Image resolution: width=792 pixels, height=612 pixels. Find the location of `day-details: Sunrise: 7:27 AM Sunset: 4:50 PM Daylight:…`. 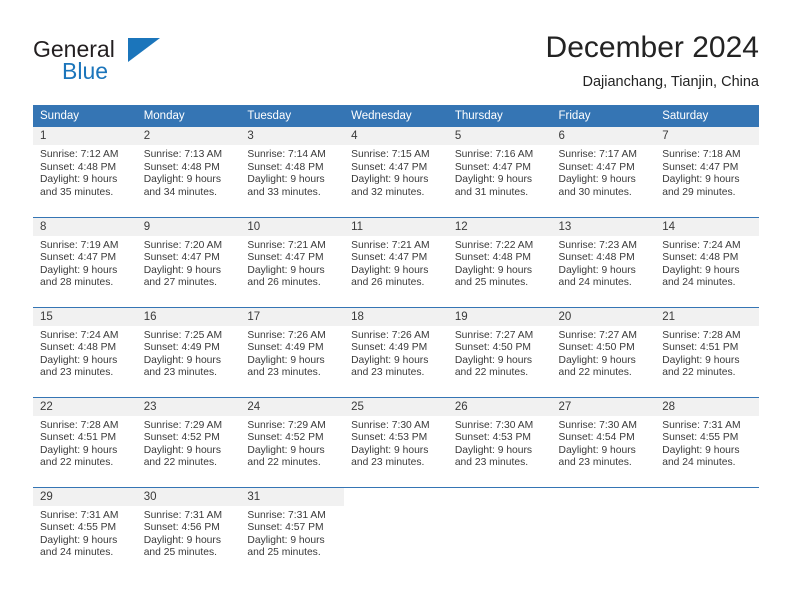

day-details: Sunrise: 7:27 AM Sunset: 4:50 PM Daylight:… is located at coordinates (500, 353).